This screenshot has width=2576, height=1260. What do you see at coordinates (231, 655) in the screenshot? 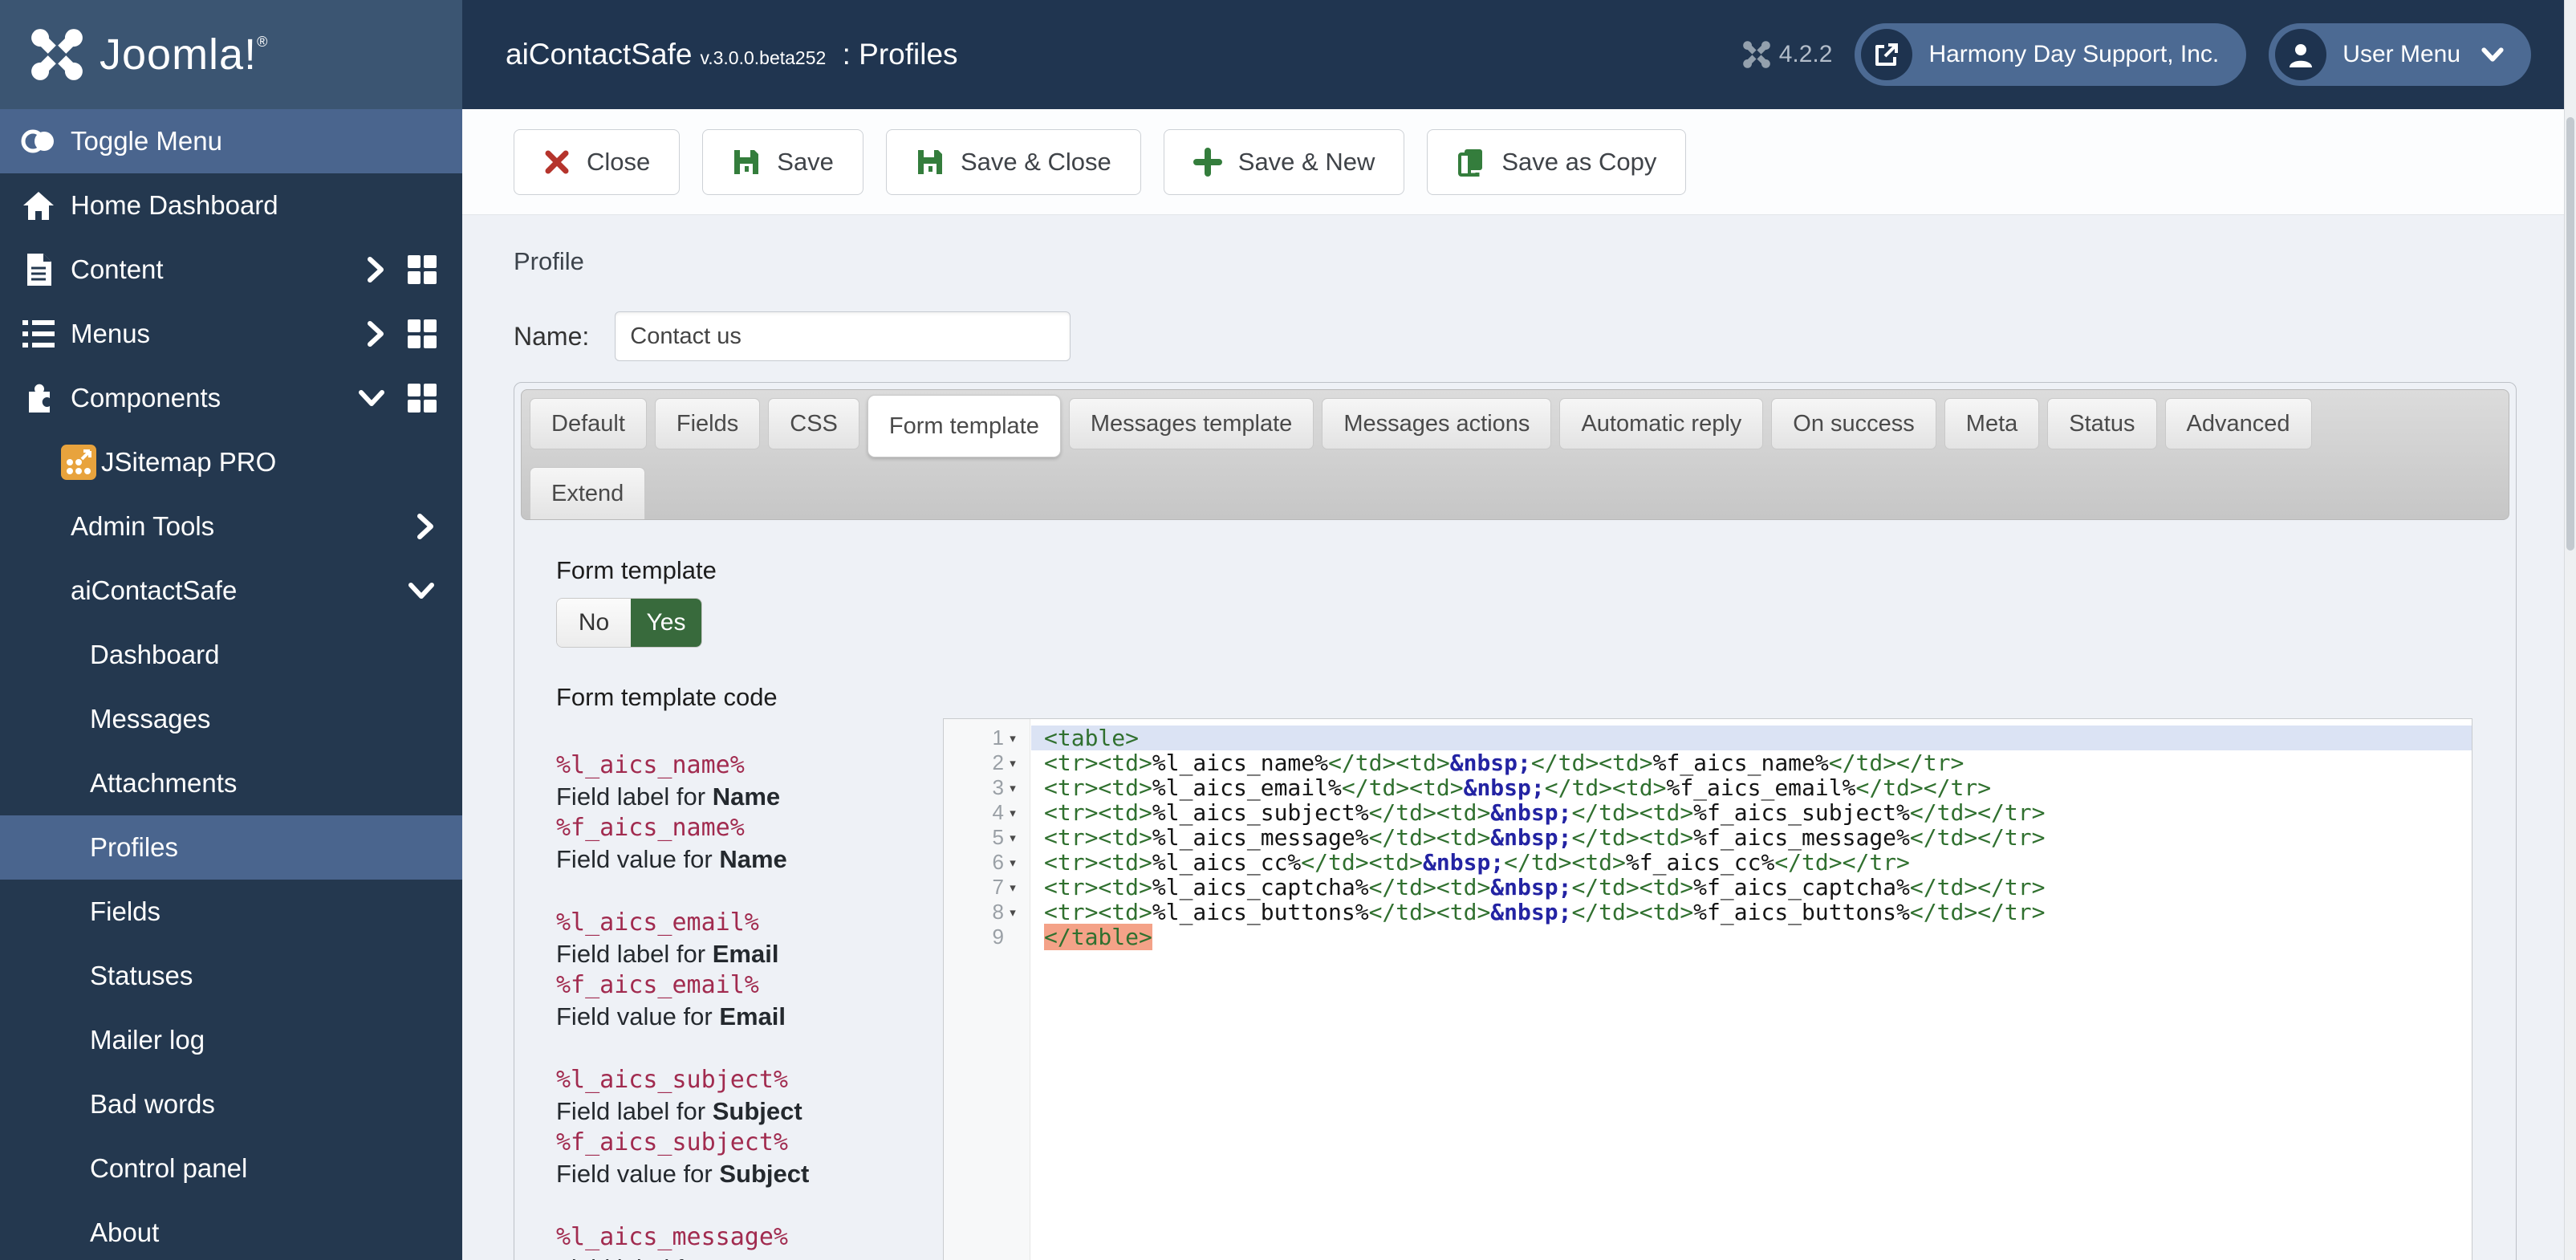
I see `sidebar-item-dashboard: Dashboard` at bounding box center [231, 655].